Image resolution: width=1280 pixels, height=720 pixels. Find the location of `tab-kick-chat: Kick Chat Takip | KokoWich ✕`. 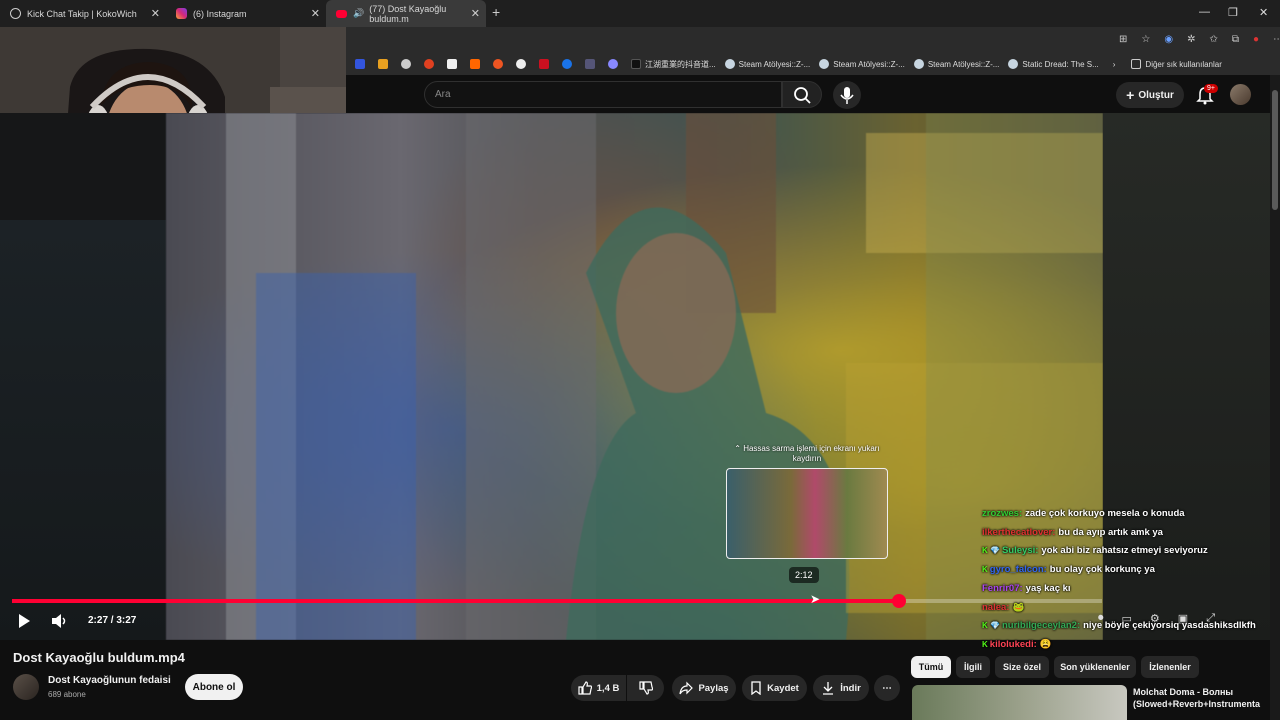

tab-kick-chat: Kick Chat Takip | KokoWich ✕ is located at coordinates (83, 13).